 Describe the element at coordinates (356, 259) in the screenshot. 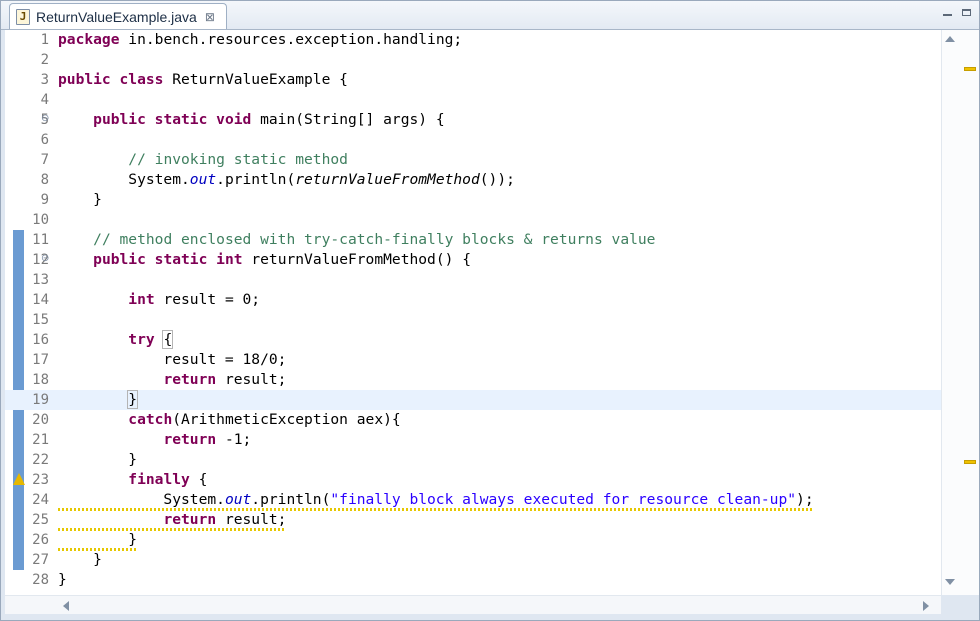

I see `code-token: returnValueFromMethod() {` at that location.